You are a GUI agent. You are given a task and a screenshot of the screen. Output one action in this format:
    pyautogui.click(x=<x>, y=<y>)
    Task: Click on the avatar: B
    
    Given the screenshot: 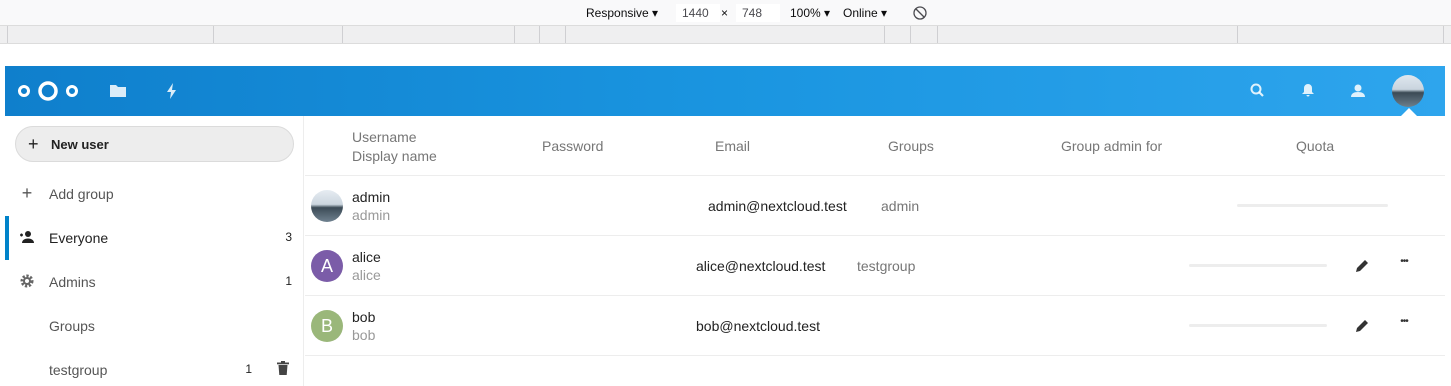 What is the action you would take?
    pyautogui.click(x=327, y=326)
    